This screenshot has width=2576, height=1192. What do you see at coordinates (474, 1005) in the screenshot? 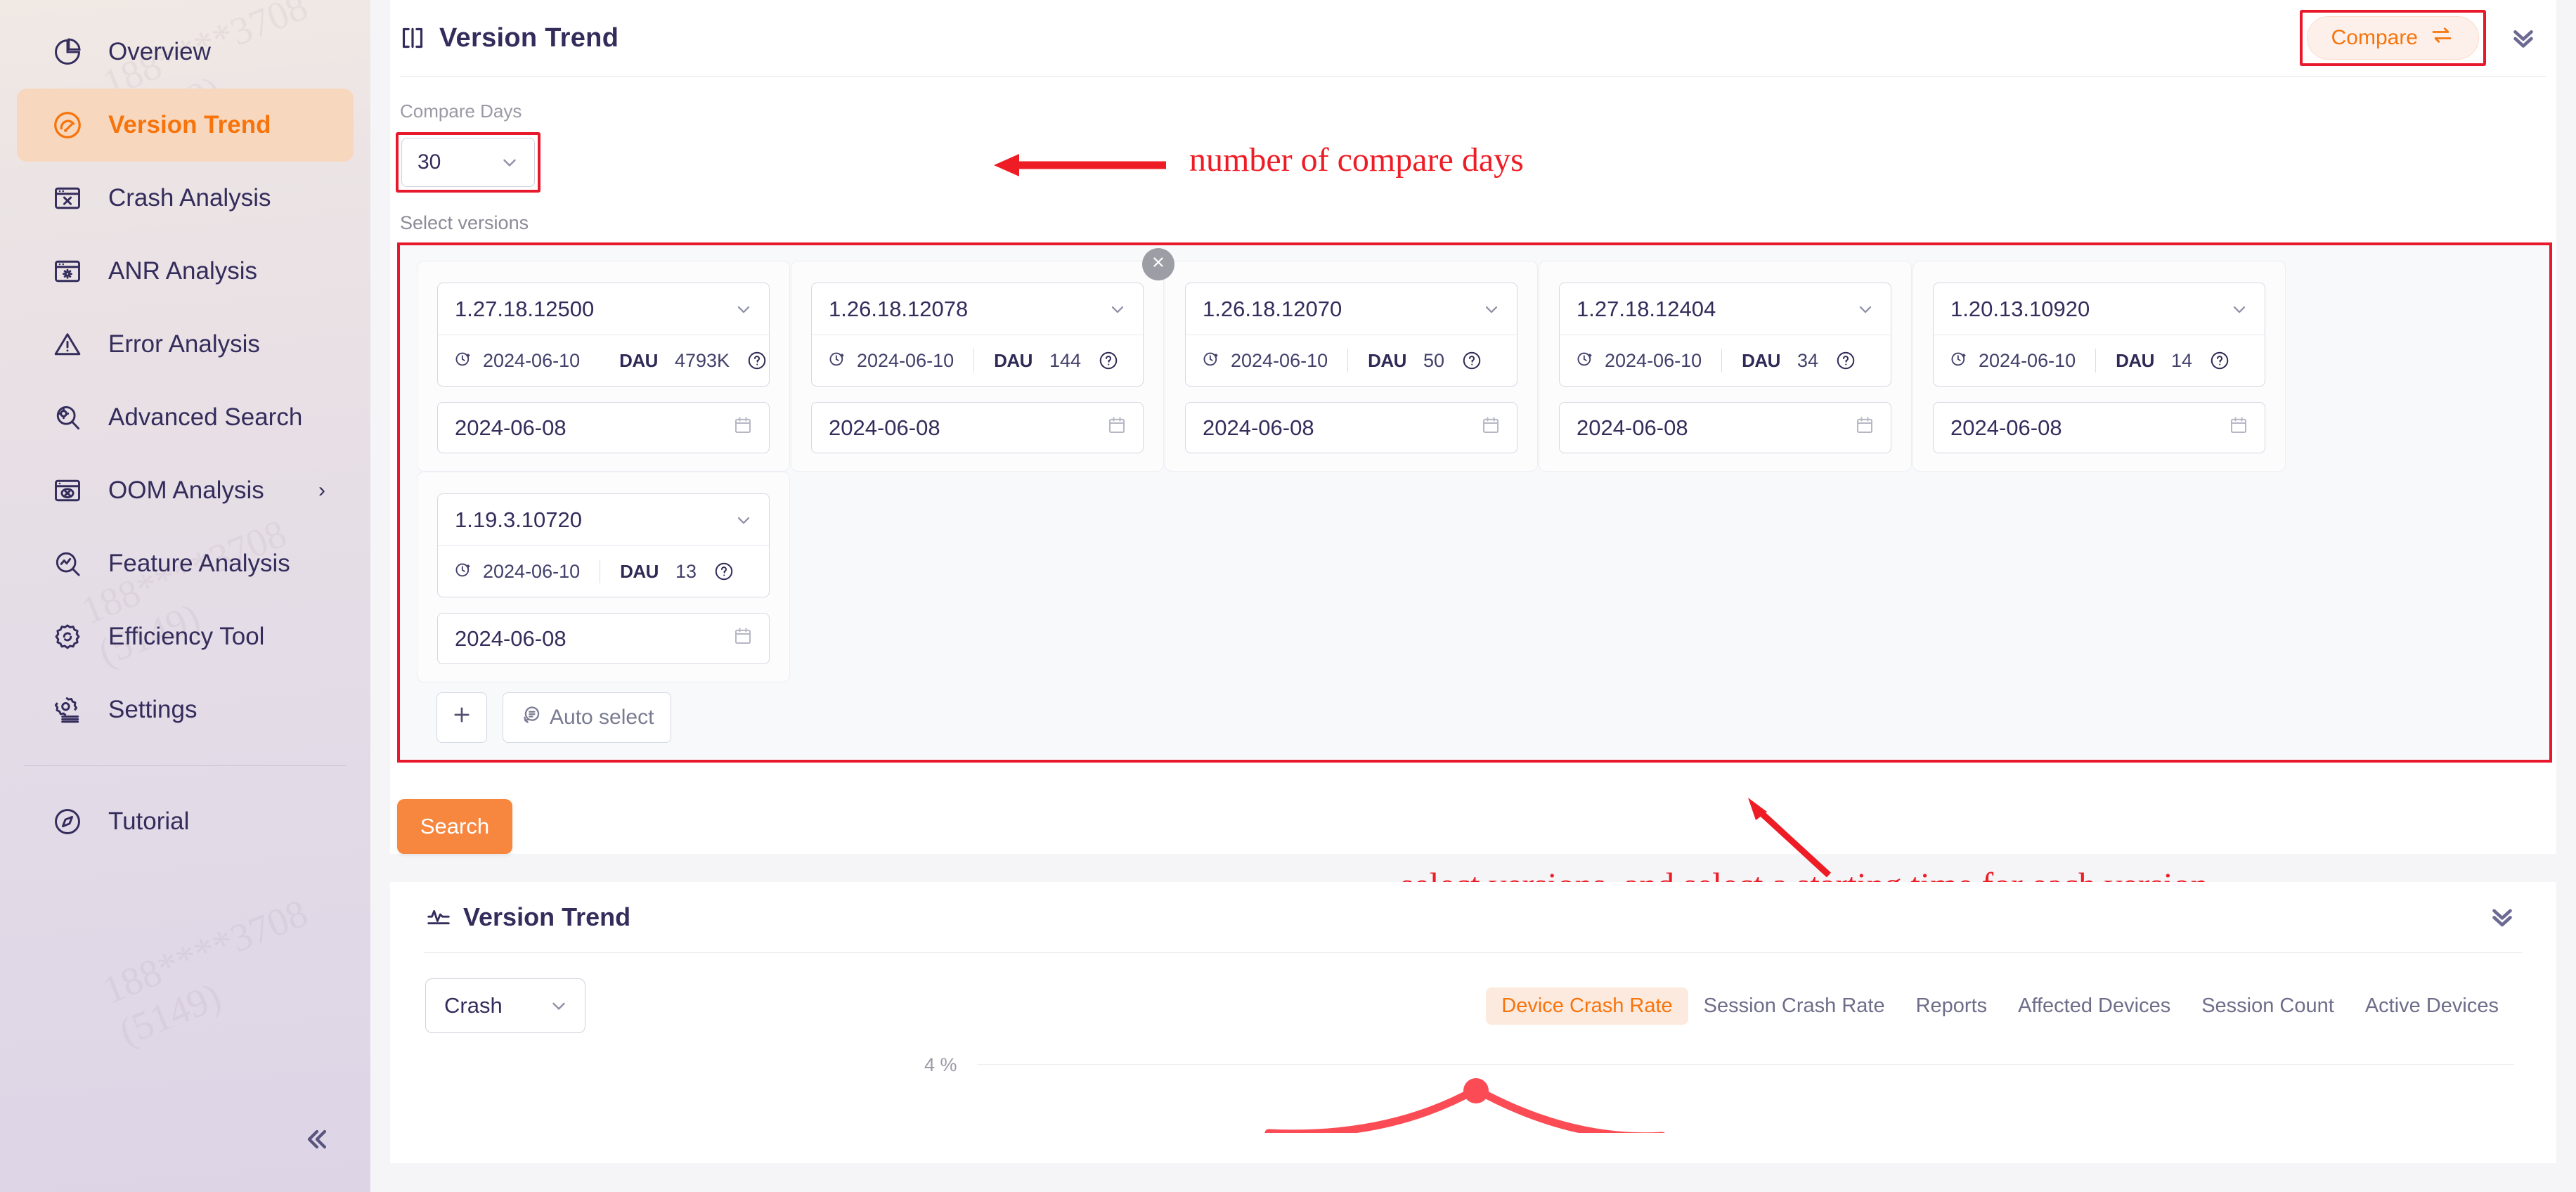
I see `metric-type-value: Crash` at bounding box center [474, 1005].